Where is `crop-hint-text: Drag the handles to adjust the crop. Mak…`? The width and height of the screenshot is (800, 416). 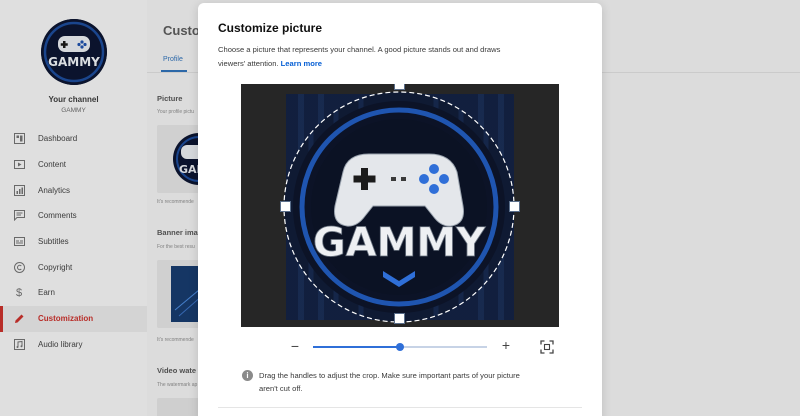
crop-hint-text: Drag the handles to adjust the crop. Mak… is located at coordinates (389, 382).